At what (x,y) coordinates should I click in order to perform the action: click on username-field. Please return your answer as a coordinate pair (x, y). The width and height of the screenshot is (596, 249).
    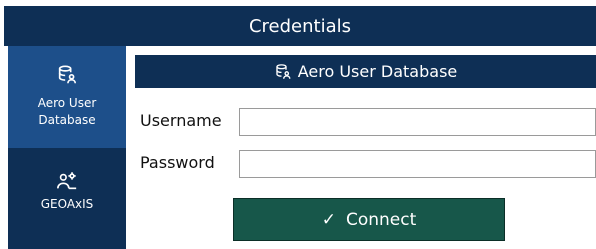
    Looking at the image, I should click on (417, 122).